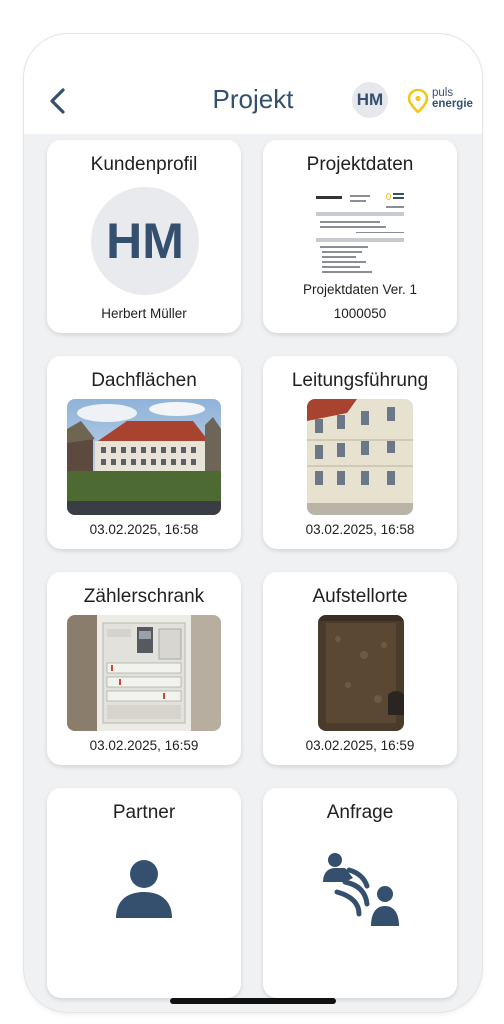 This screenshot has width=504, height=1024. What do you see at coordinates (360, 812) in the screenshot?
I see `card-title: Anfrage` at bounding box center [360, 812].